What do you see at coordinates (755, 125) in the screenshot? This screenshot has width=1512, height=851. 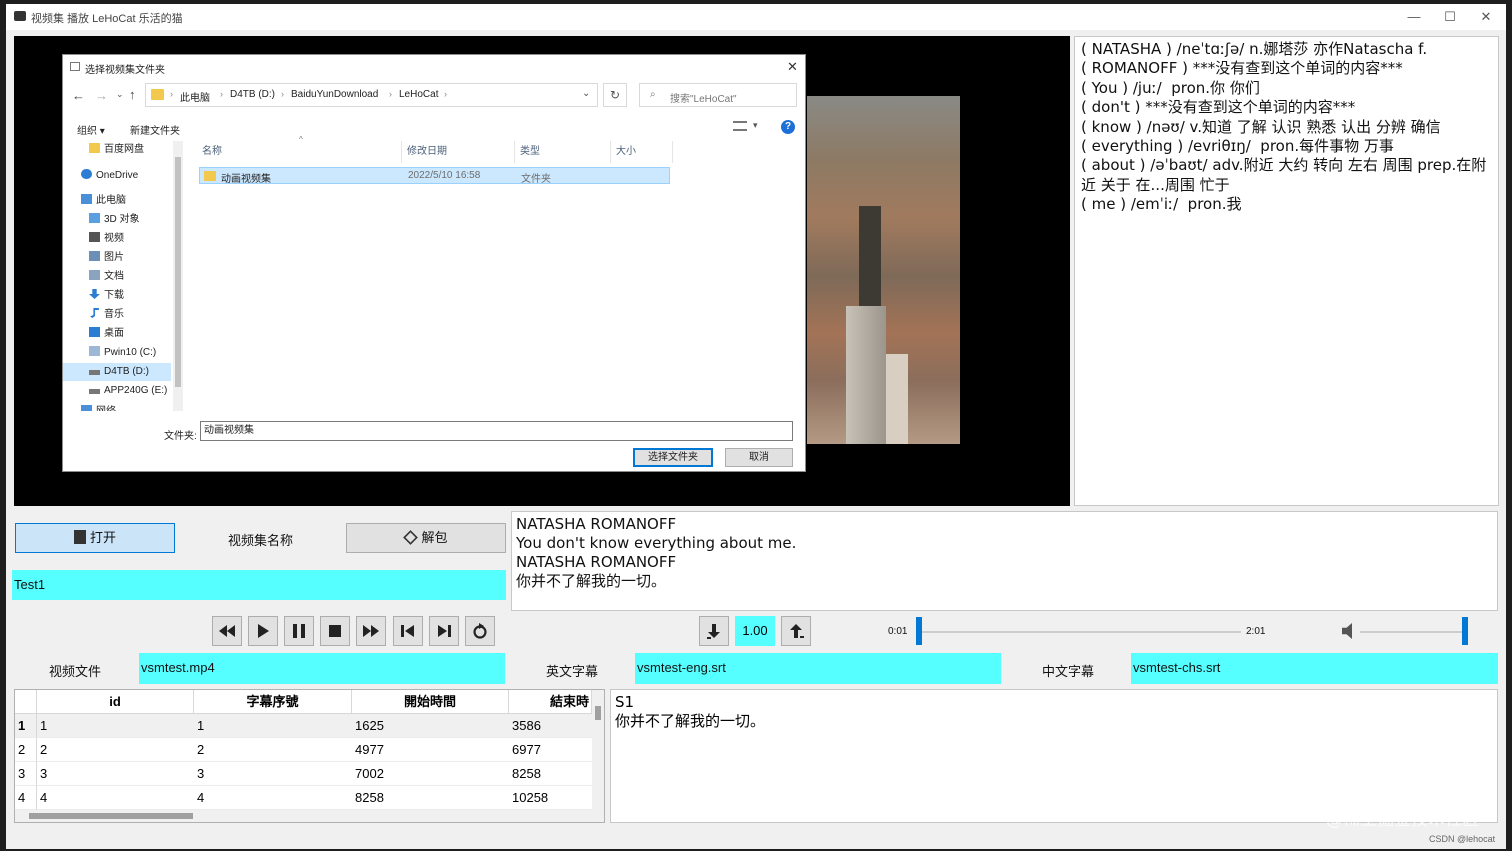 I see `view-dropdown-icon: ▾` at bounding box center [755, 125].